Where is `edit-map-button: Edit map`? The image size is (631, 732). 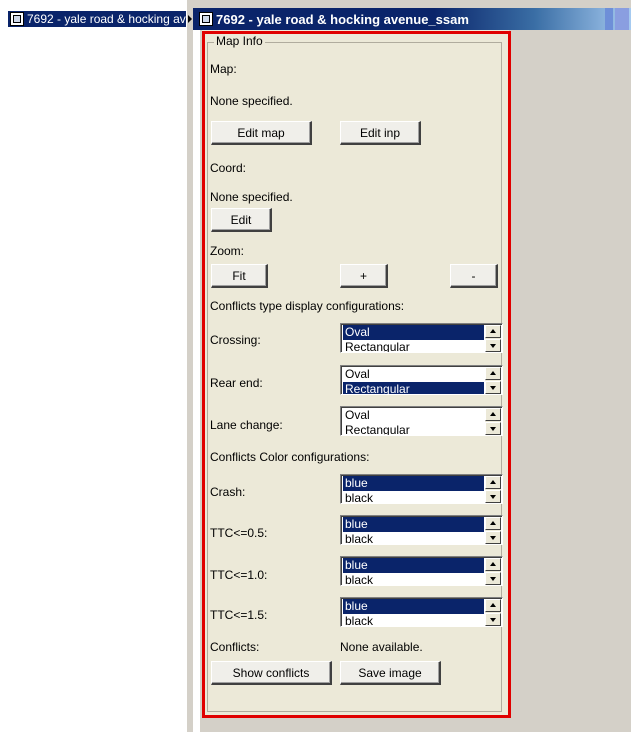 edit-map-button: Edit map is located at coordinates (261, 133).